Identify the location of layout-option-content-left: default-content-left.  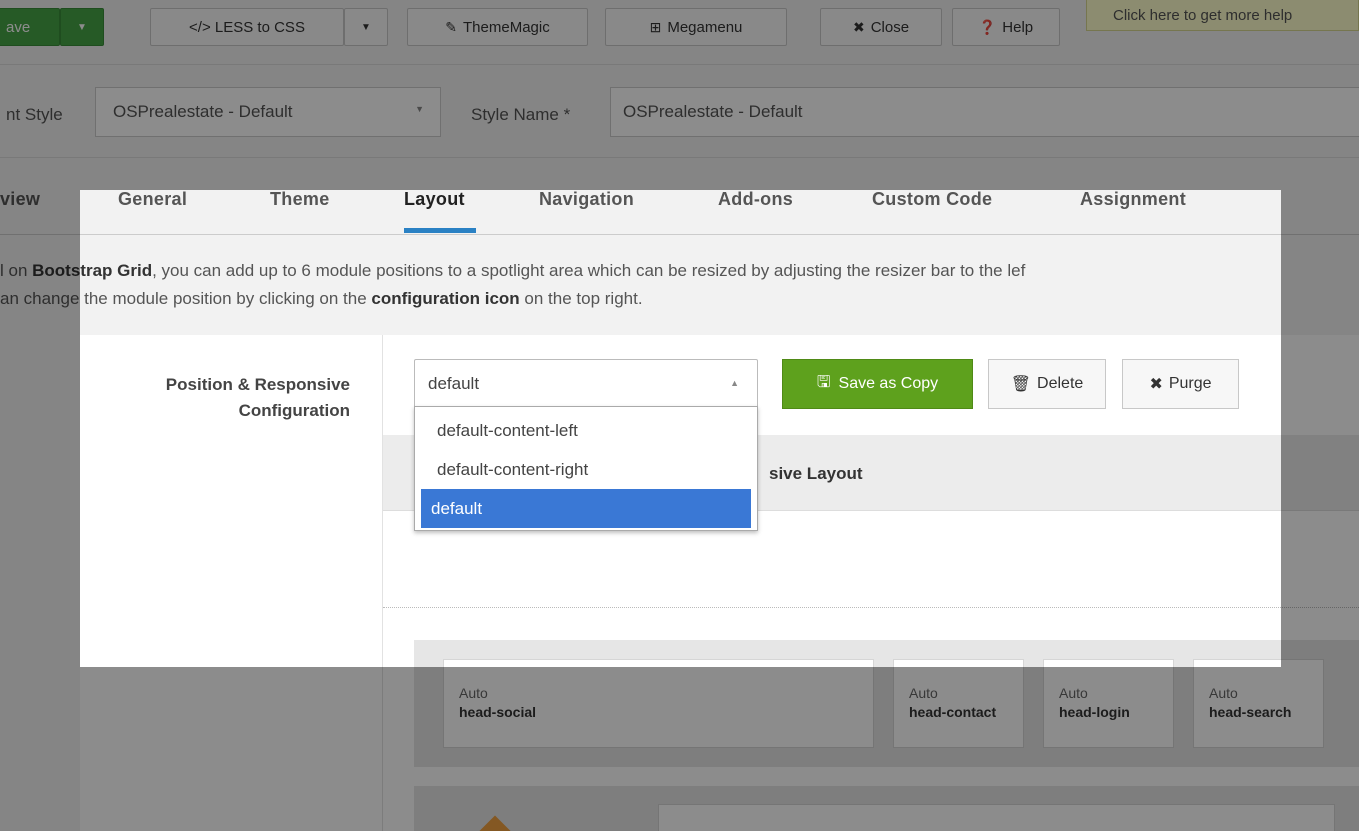
(586, 430).